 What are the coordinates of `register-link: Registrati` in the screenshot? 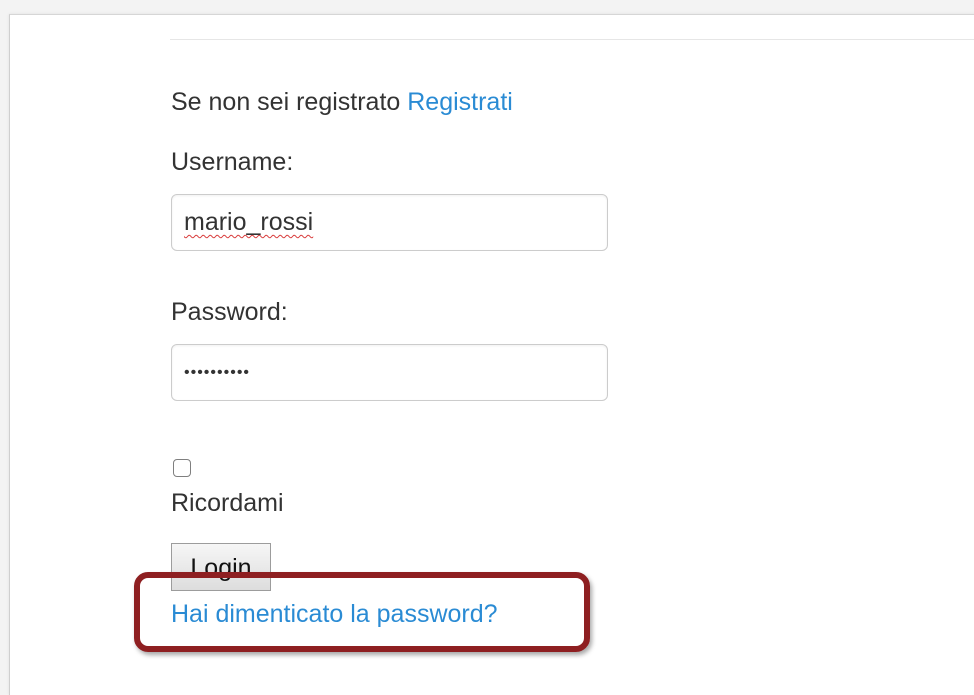 It's located at (460, 102).